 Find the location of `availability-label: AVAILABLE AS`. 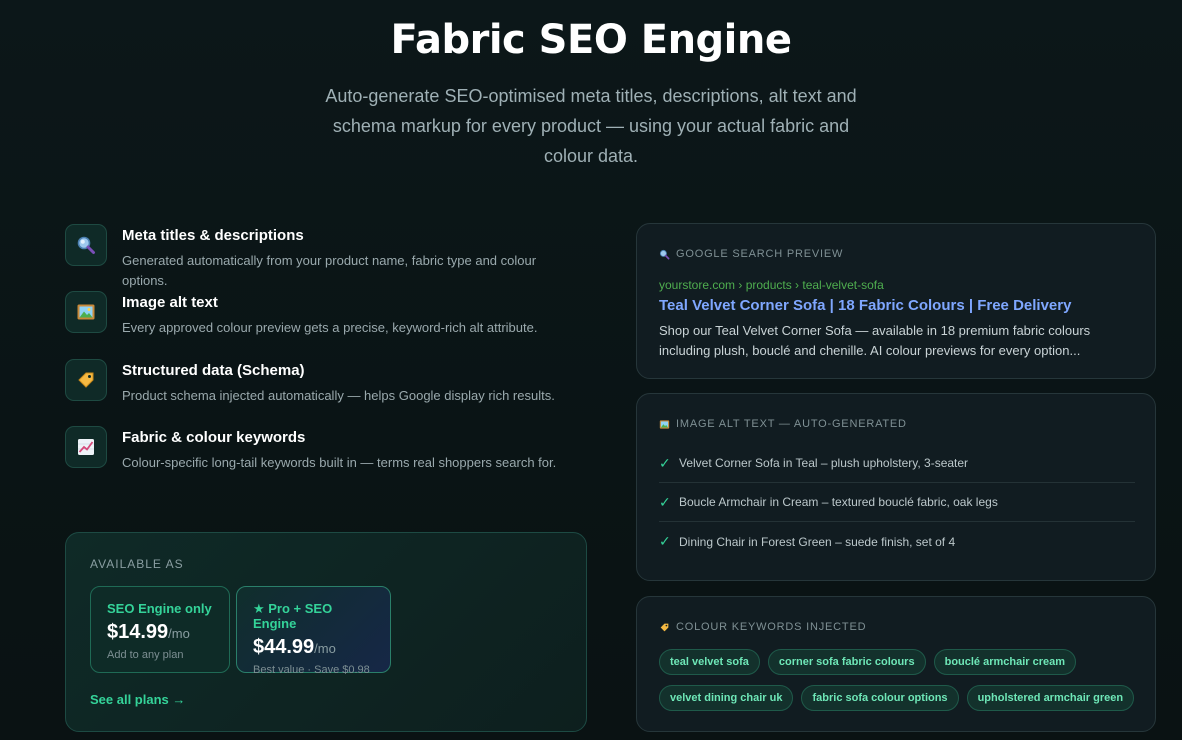

availability-label: AVAILABLE AS is located at coordinates (137, 564).